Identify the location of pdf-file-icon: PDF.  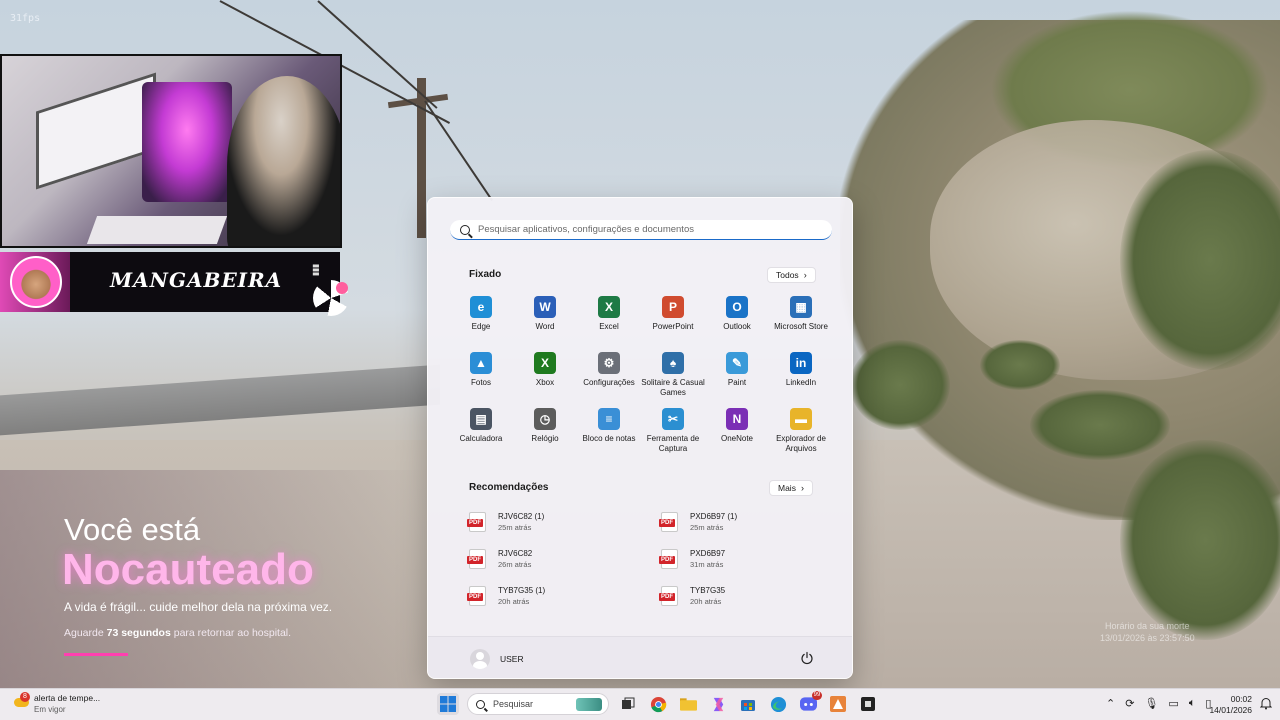
(668, 559).